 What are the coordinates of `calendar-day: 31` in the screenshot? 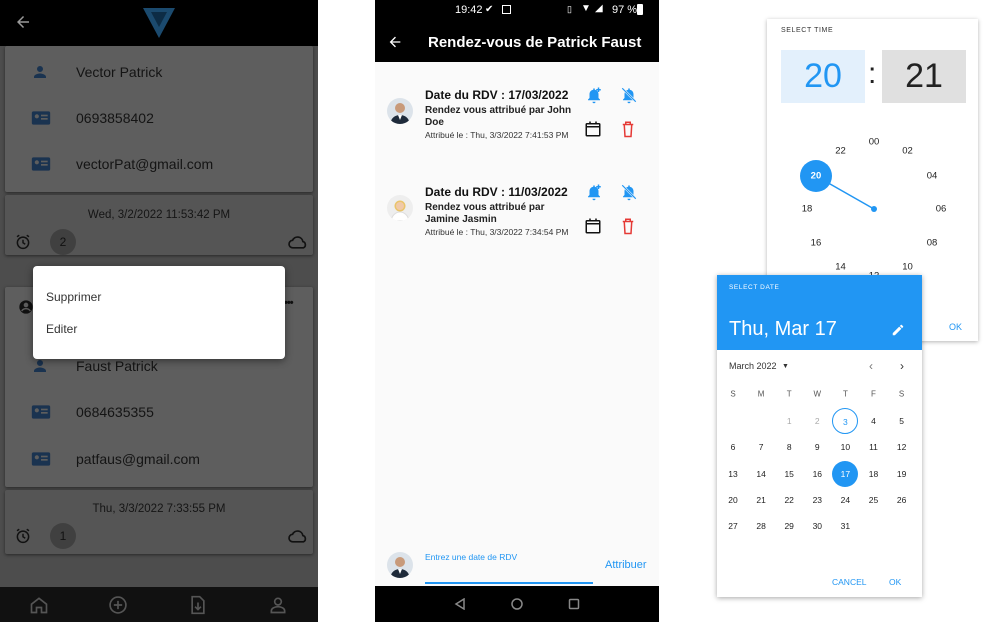 It's located at (845, 526).